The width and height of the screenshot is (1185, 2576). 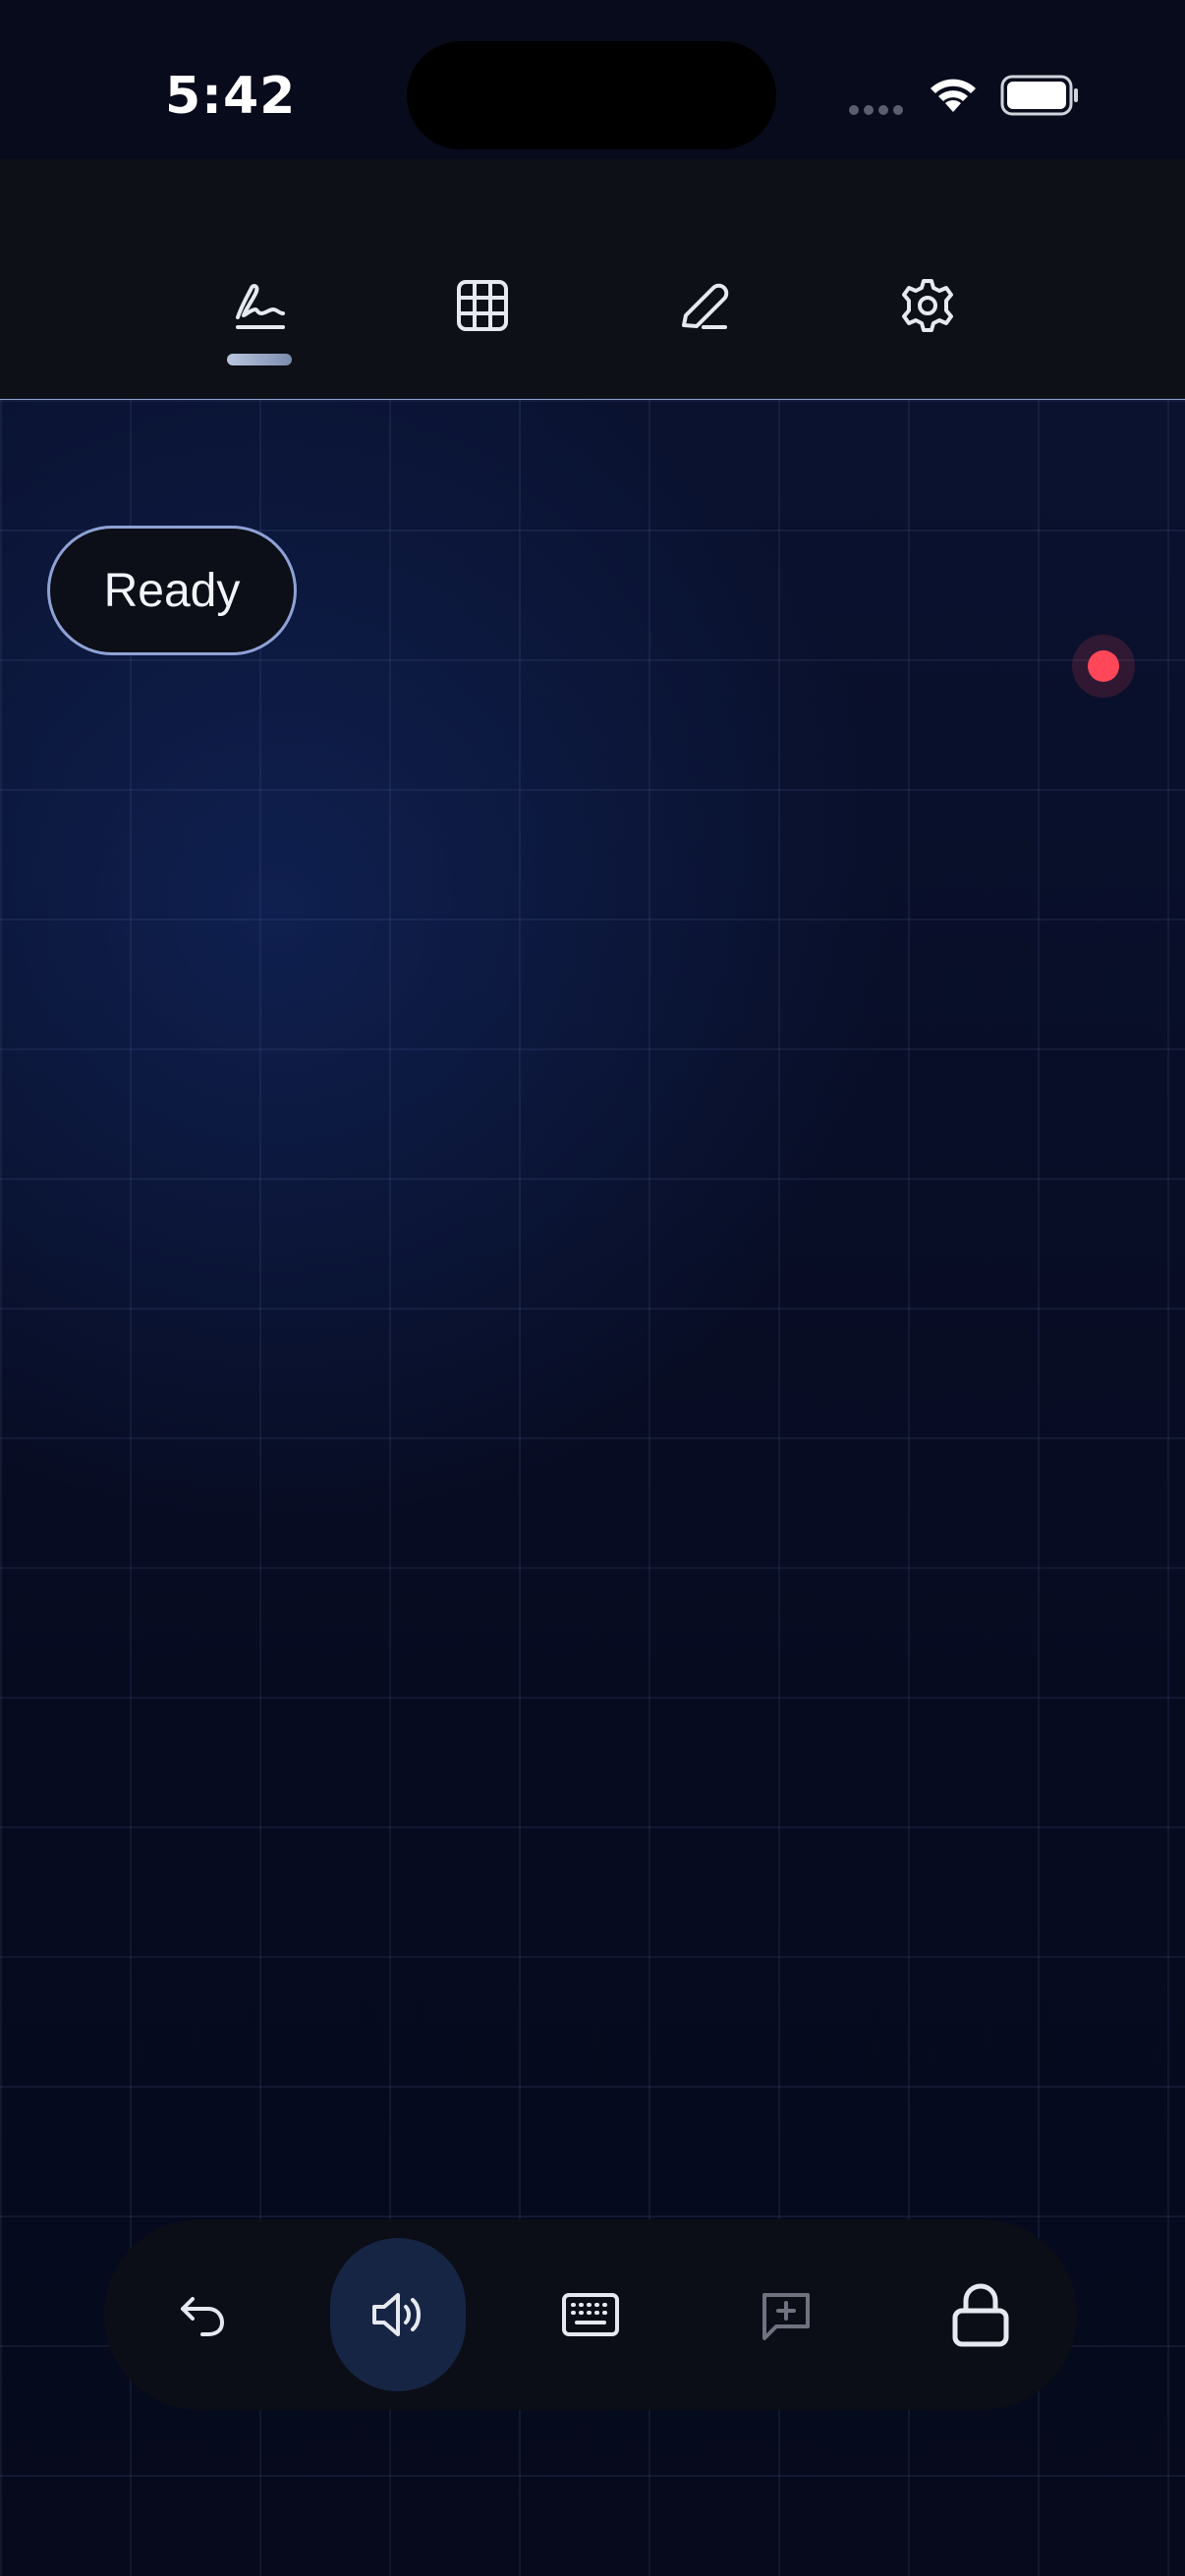 I want to click on undo-button, so click(x=202, y=2314).